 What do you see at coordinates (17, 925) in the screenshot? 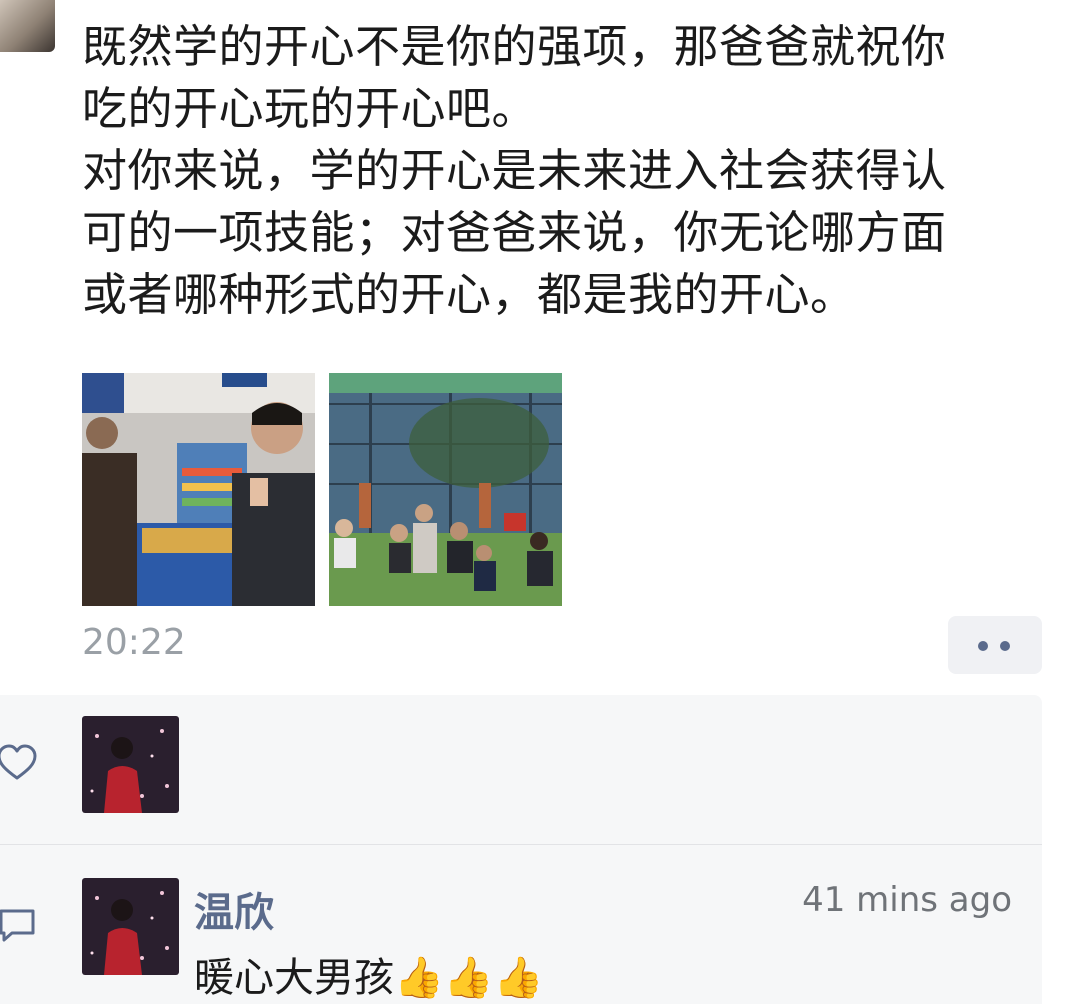
I see `comment-icon` at bounding box center [17, 925].